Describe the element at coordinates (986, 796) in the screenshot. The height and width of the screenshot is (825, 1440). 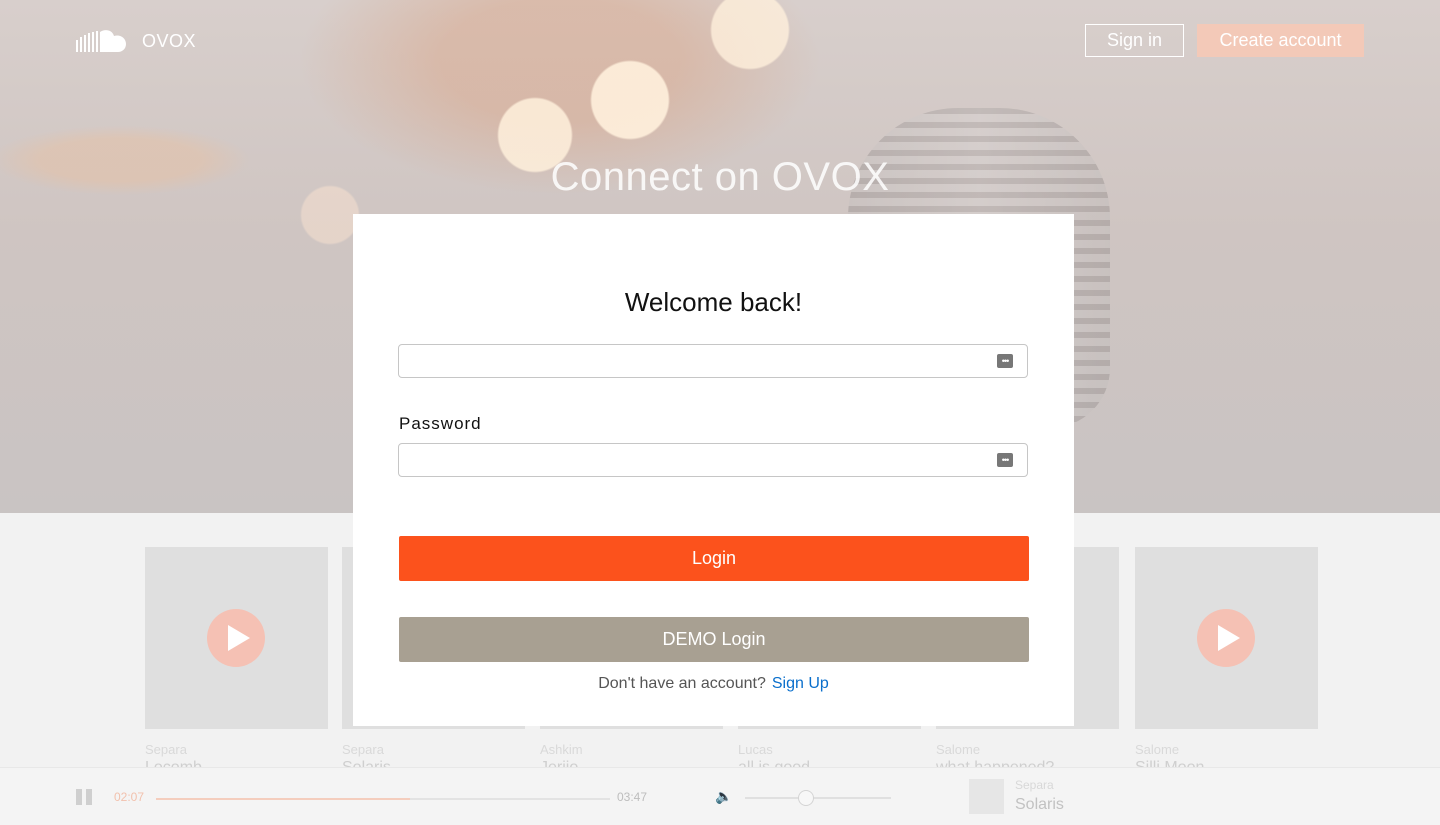
I see `now-playing-artwork` at that location.